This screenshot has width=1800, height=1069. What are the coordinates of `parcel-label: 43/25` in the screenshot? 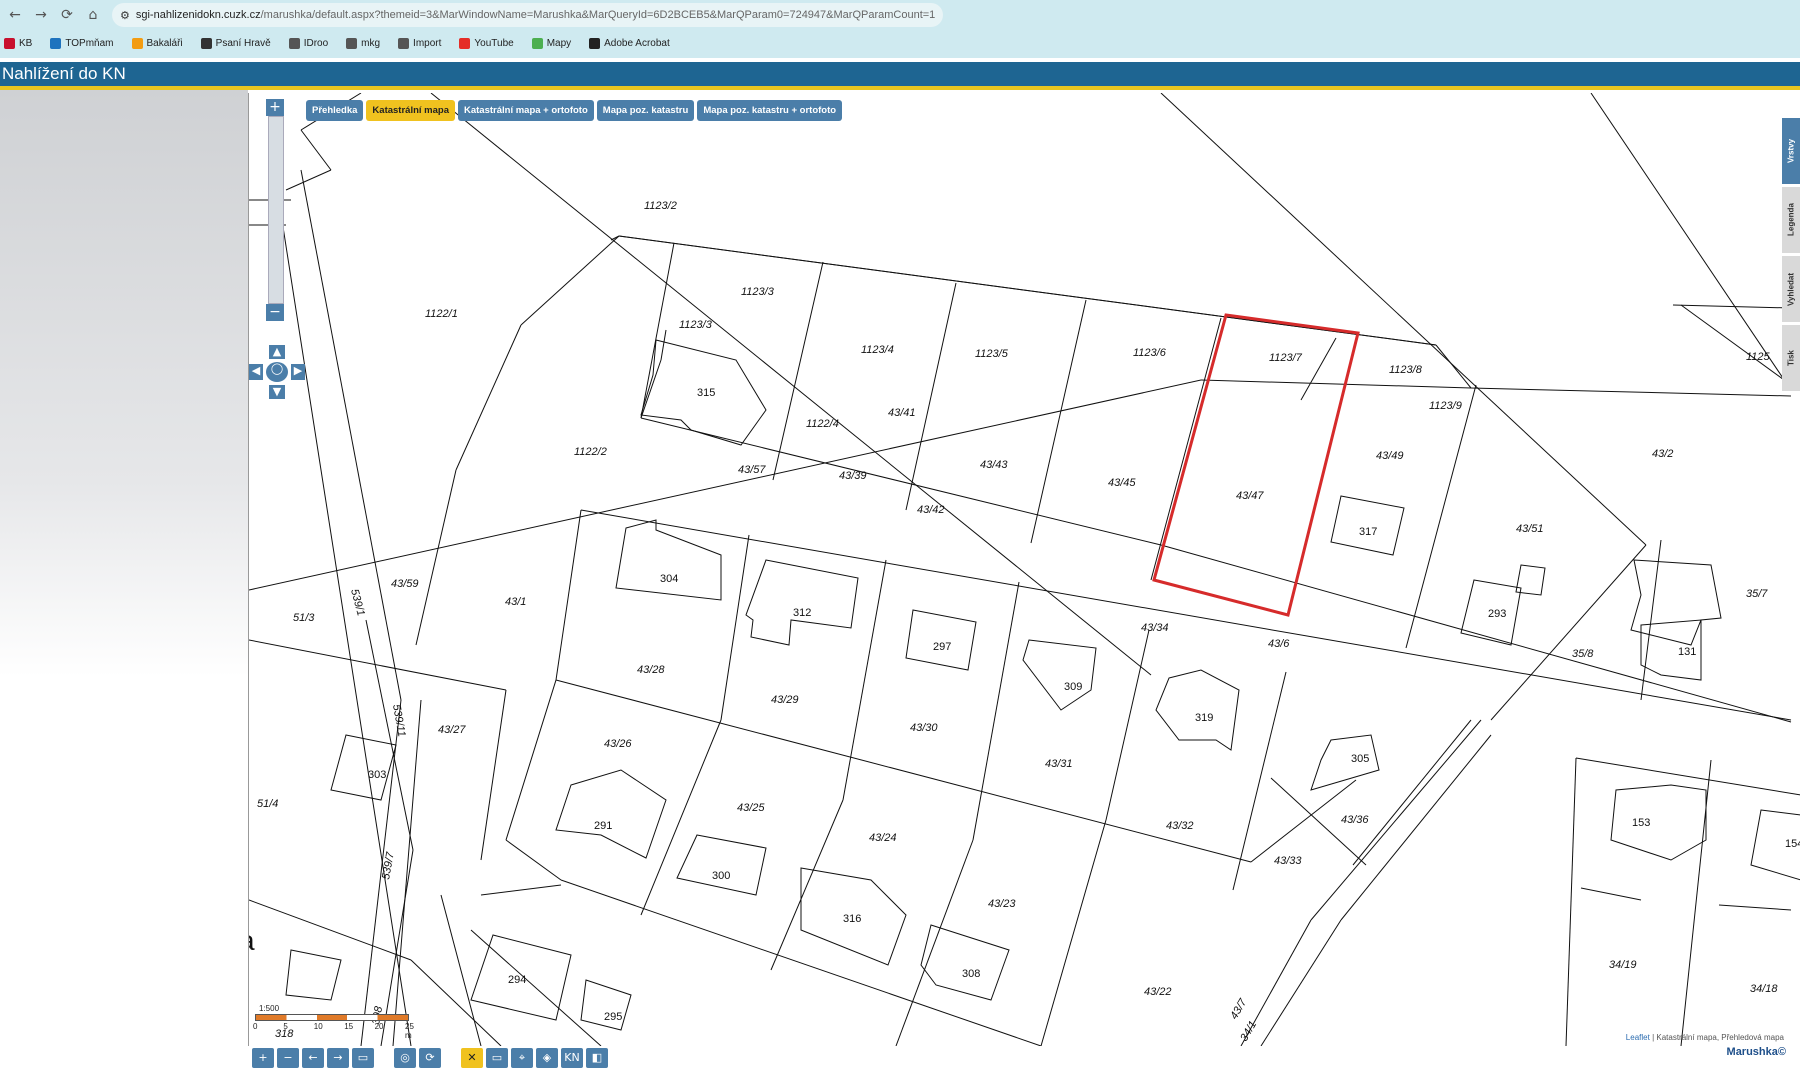 It's located at (751, 808).